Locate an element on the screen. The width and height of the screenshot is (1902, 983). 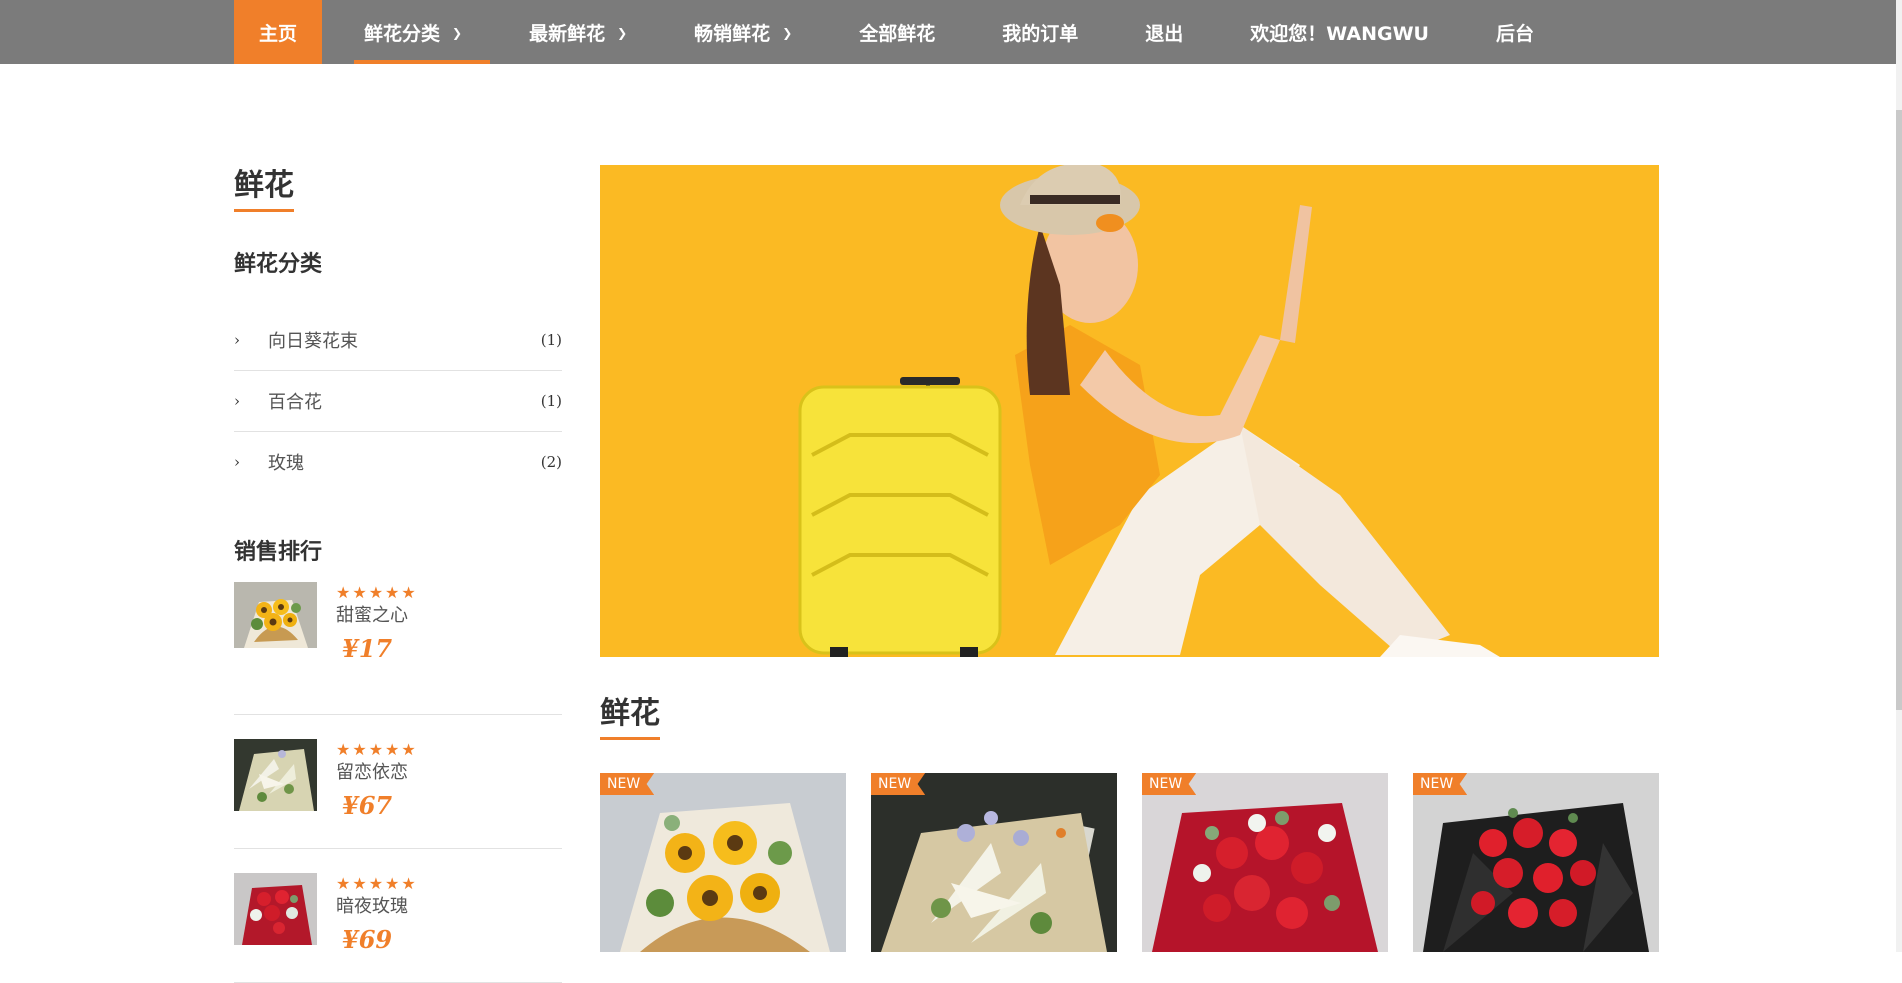
nav-welcome-user: 欢迎您！WANGWU is located at coordinates (1339, 32).